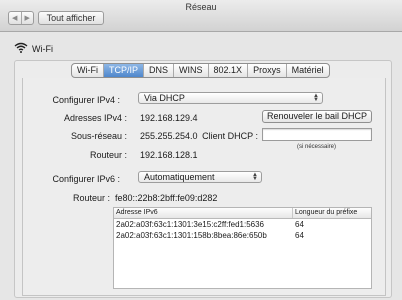 This screenshot has height=300, width=402. Describe the element at coordinates (158, 70) in the screenshot. I see `tab-dns: DNS` at that location.